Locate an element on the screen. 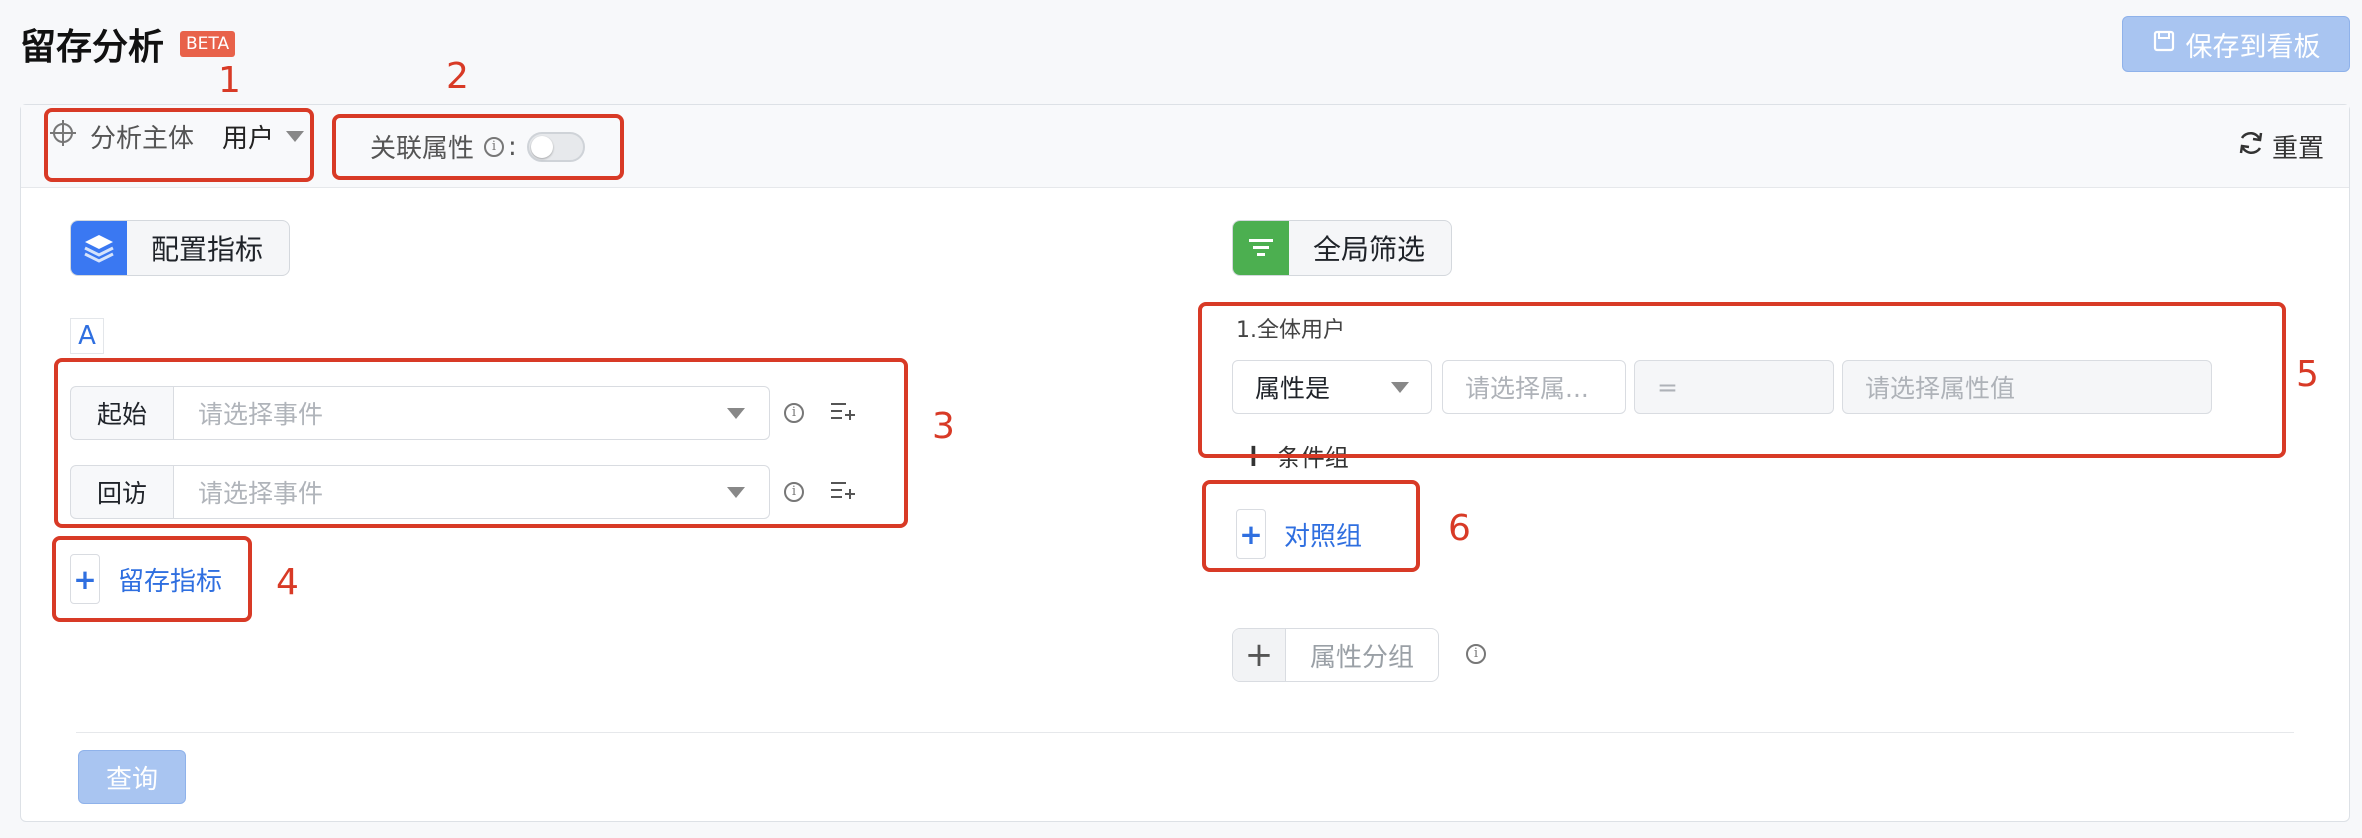 The height and width of the screenshot is (838, 2362). annotation-number: 6 is located at coordinates (1459, 528).